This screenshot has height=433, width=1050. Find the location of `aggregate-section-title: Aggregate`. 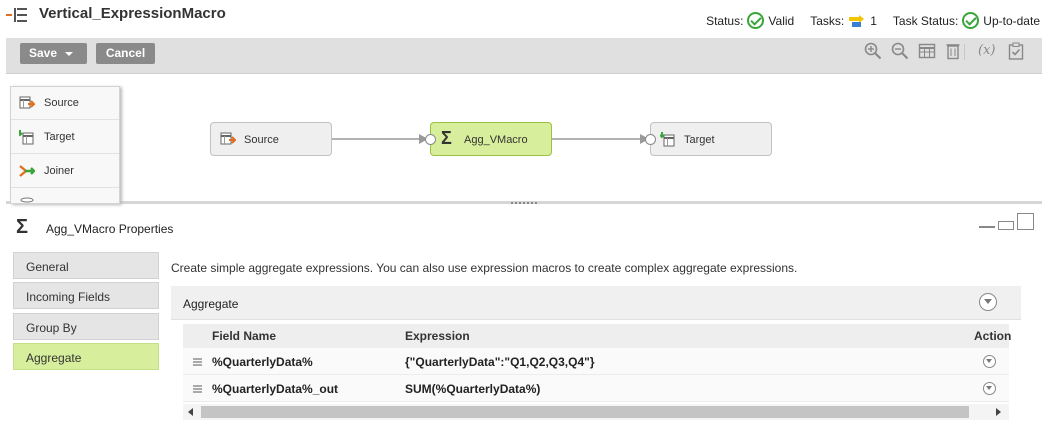

aggregate-section-title: Aggregate is located at coordinates (211, 304).